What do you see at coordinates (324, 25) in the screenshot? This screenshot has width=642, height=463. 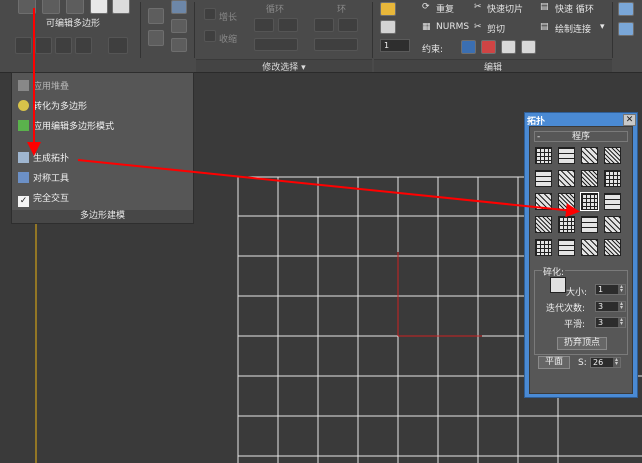 I see `ring-plus-button` at bounding box center [324, 25].